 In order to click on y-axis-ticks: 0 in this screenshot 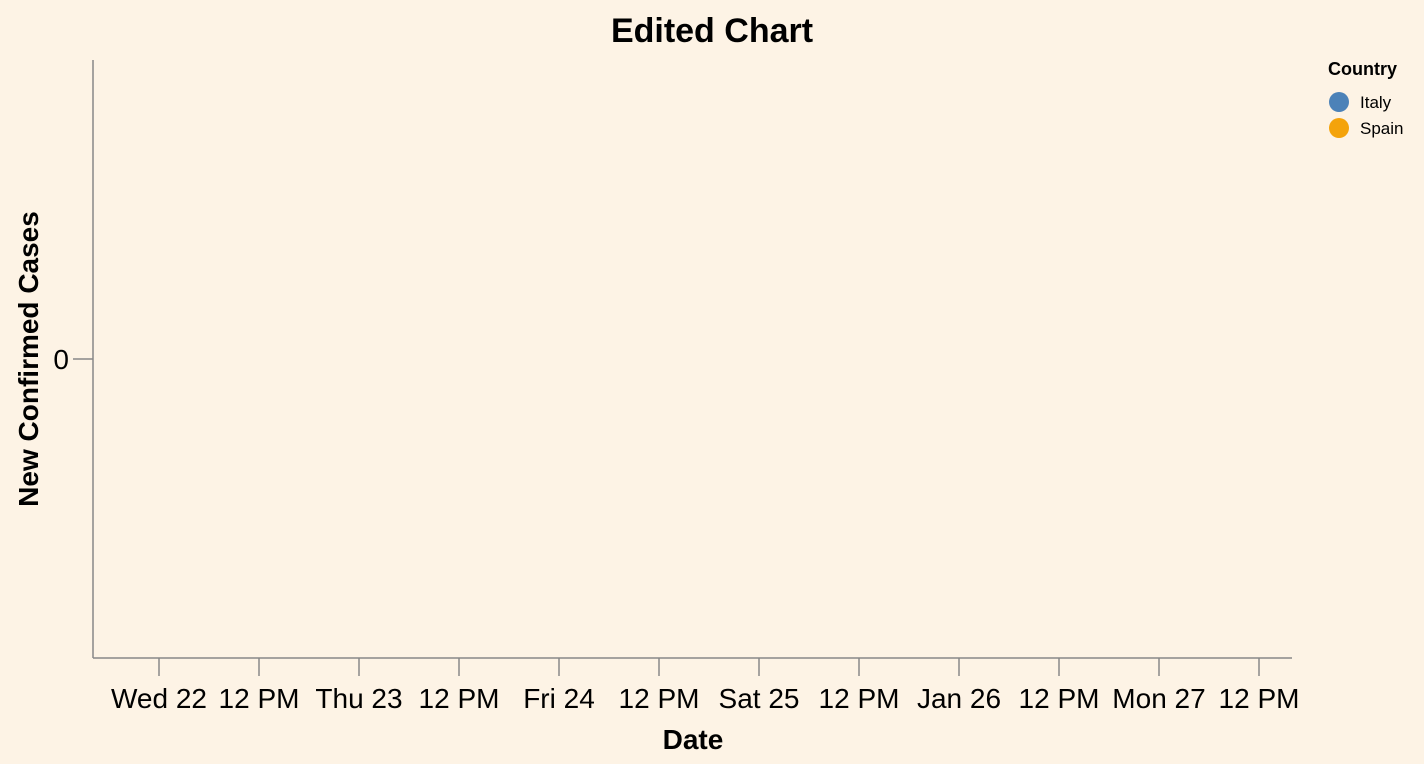, I will do `click(73, 359)`.